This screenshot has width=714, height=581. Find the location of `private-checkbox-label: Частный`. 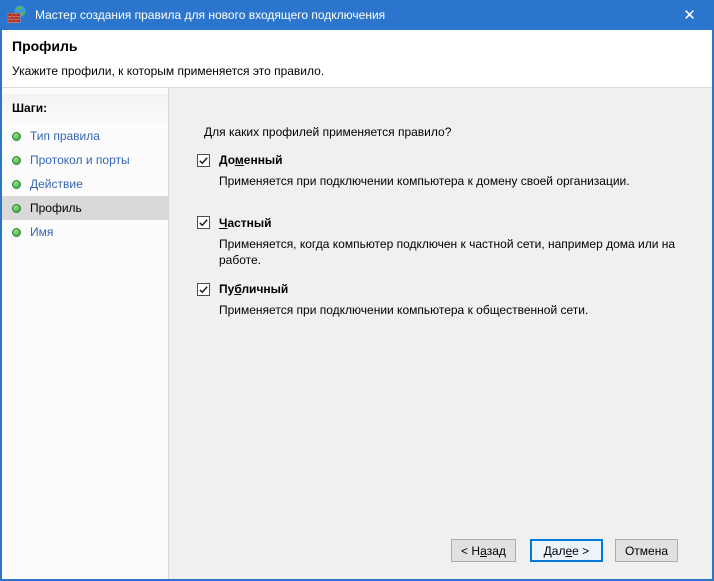

private-checkbox-label: Частный is located at coordinates (245, 223).